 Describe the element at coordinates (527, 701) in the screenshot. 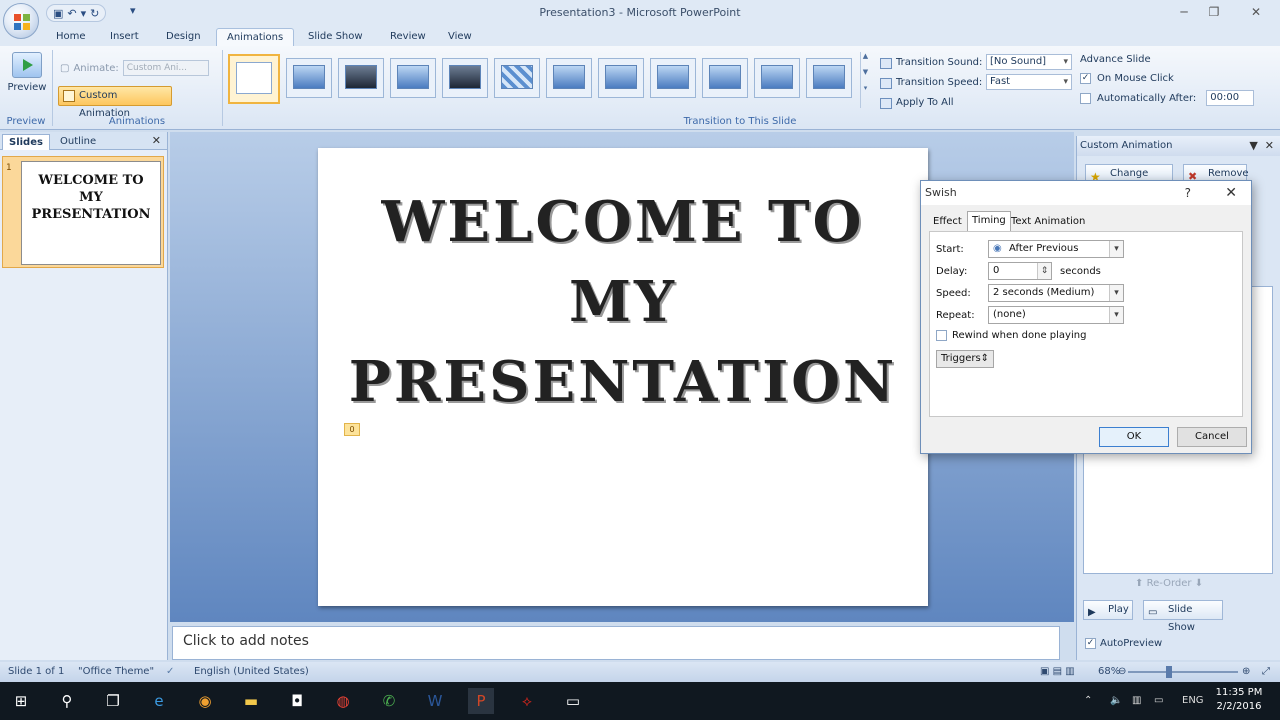

I see `acrobat-icon: ⟡` at that location.